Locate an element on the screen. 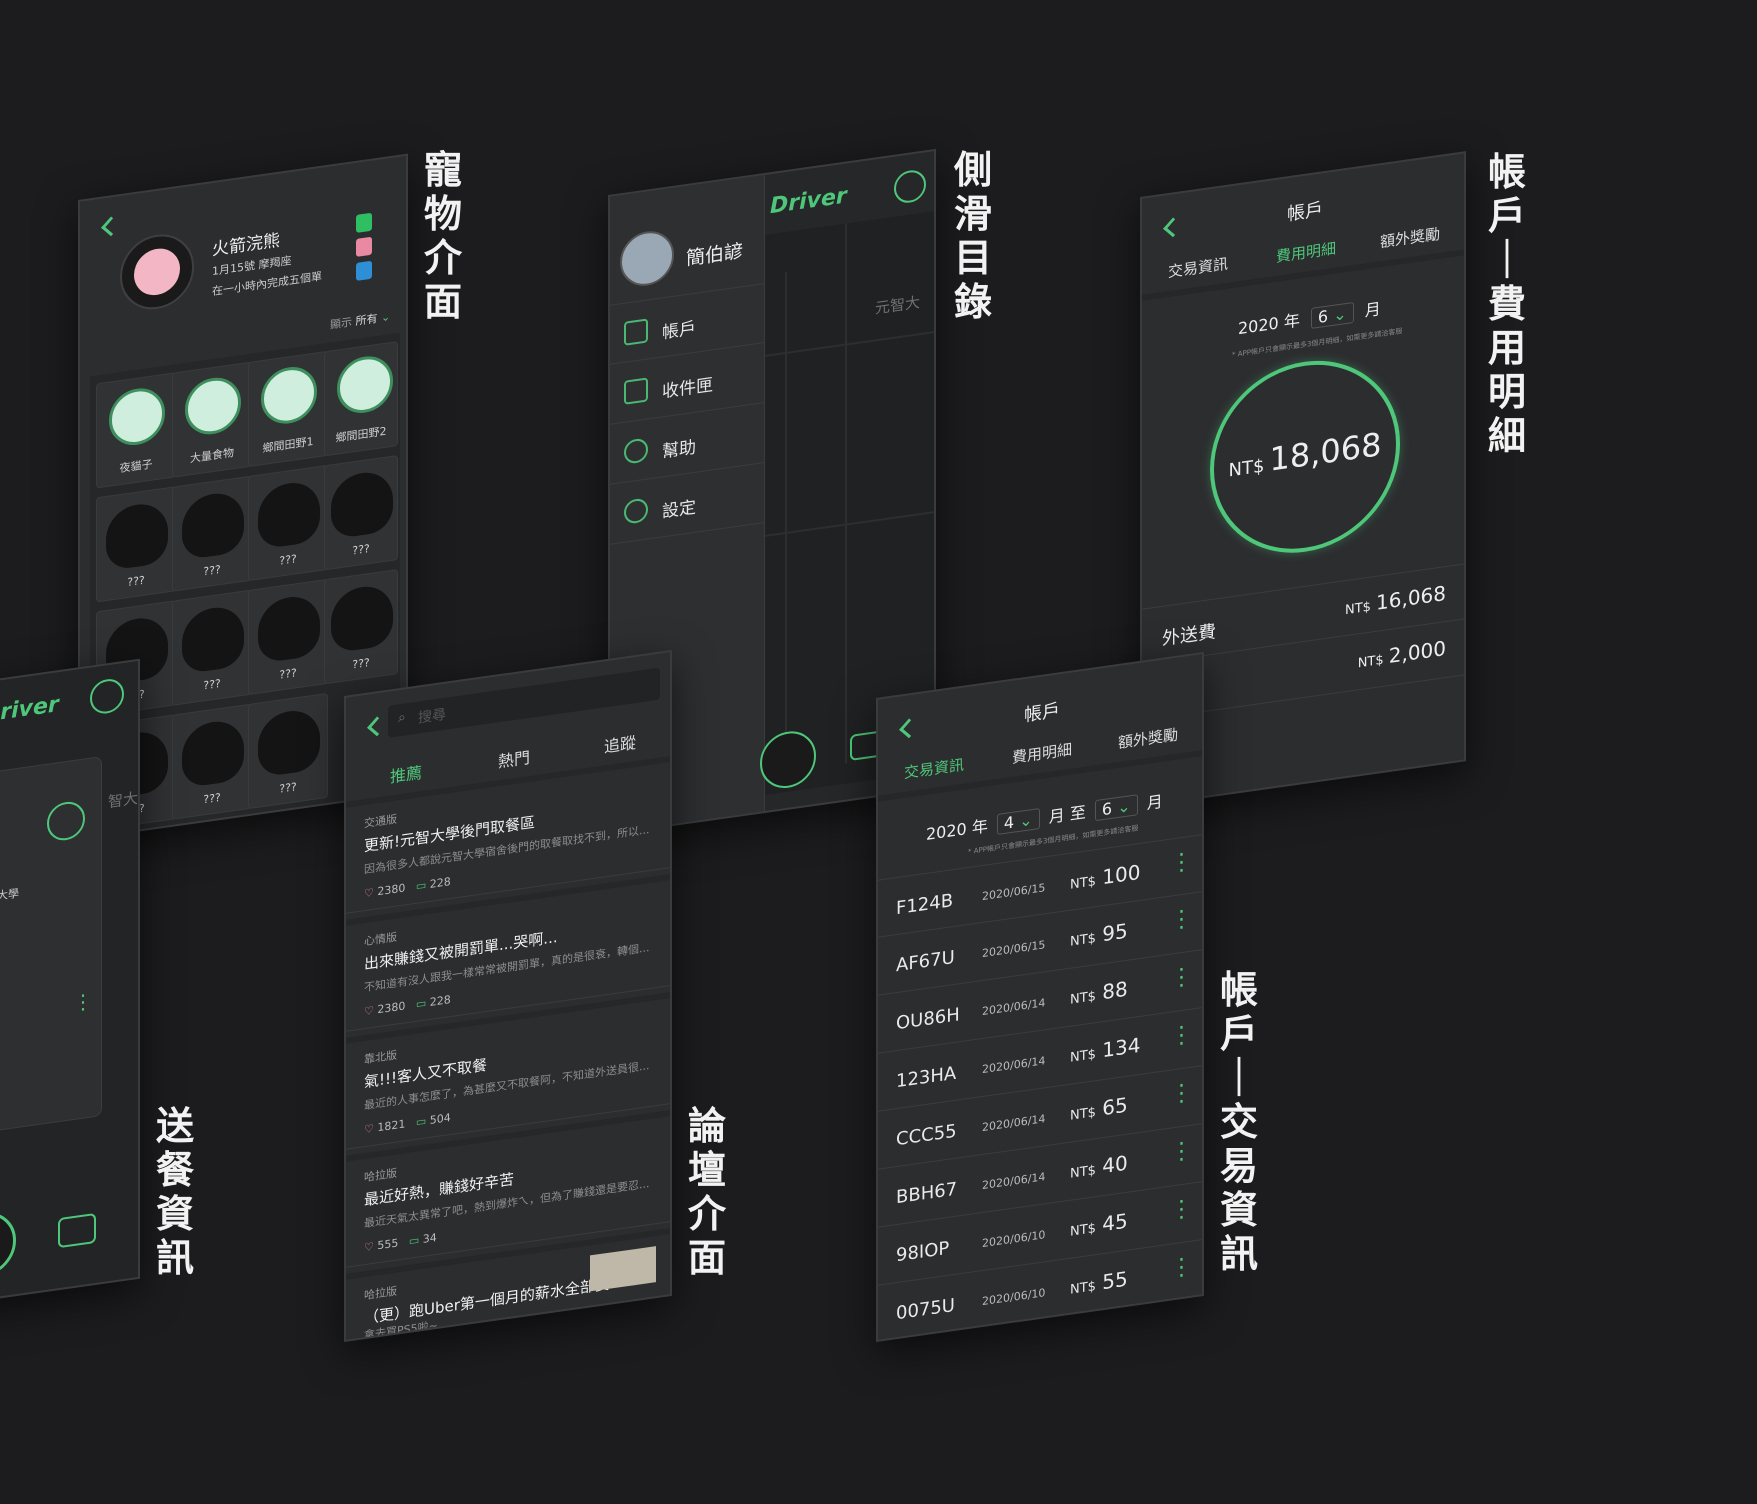 The image size is (1757, 1504). tx-amount: NT$ 134 is located at coordinates (1105, 1049).